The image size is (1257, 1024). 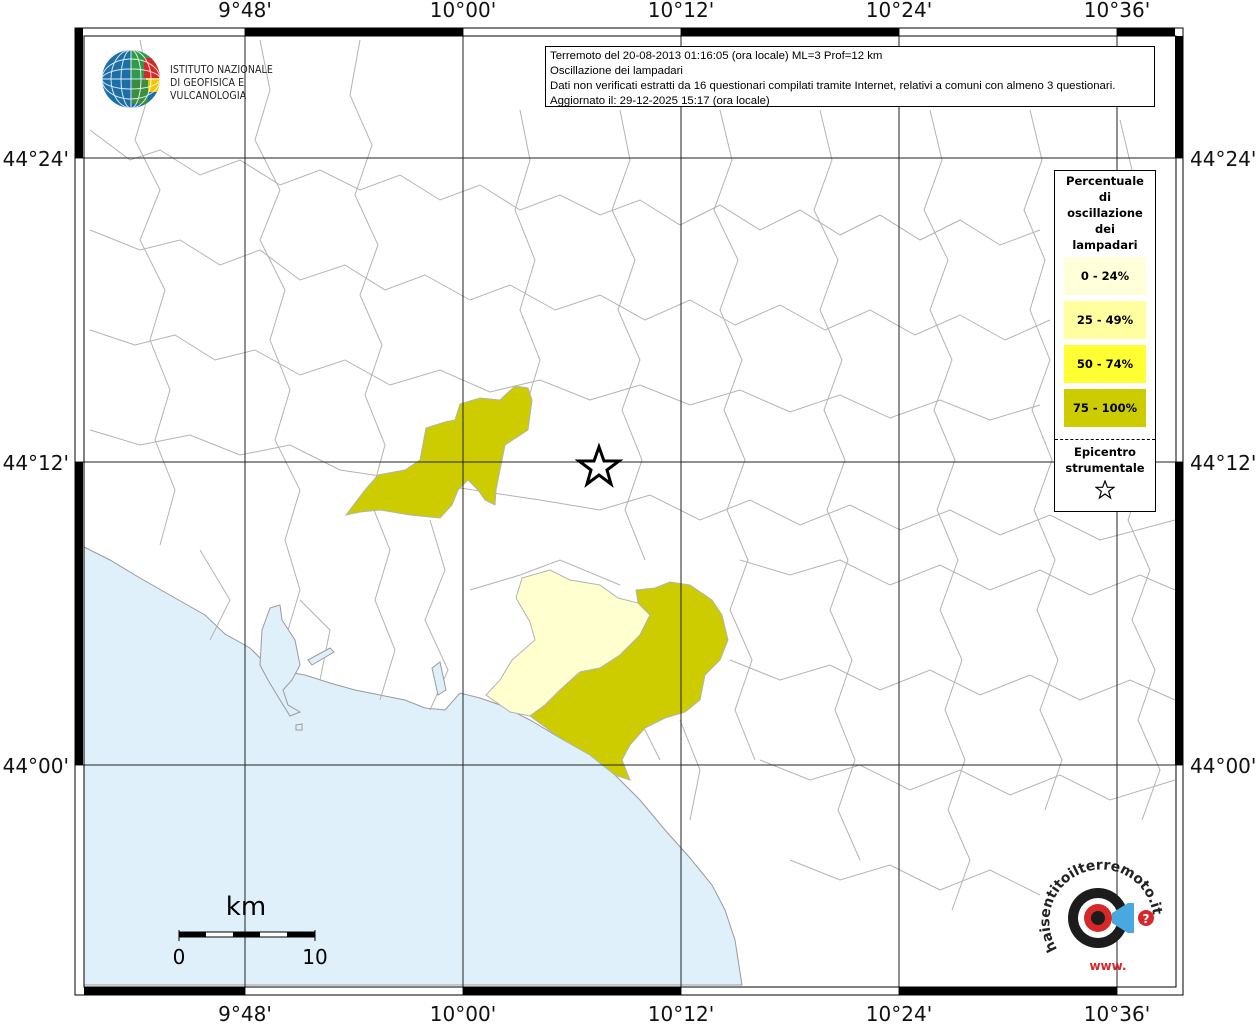 What do you see at coordinates (1105, 460) in the screenshot?
I see `legend-epicenter-title: Epicentro strumentale` at bounding box center [1105, 460].